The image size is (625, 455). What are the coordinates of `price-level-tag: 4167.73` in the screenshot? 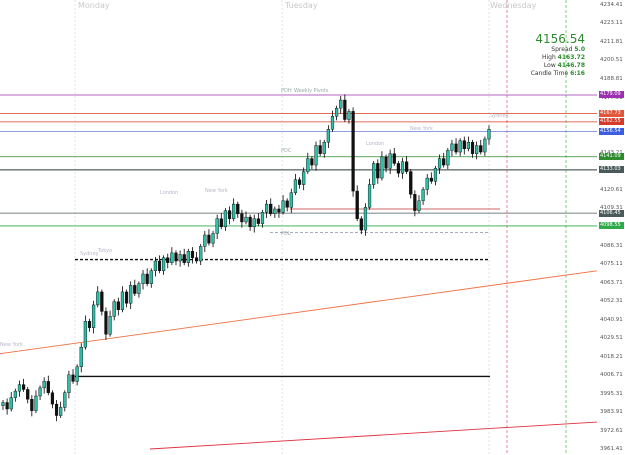 It's located at (611, 113).